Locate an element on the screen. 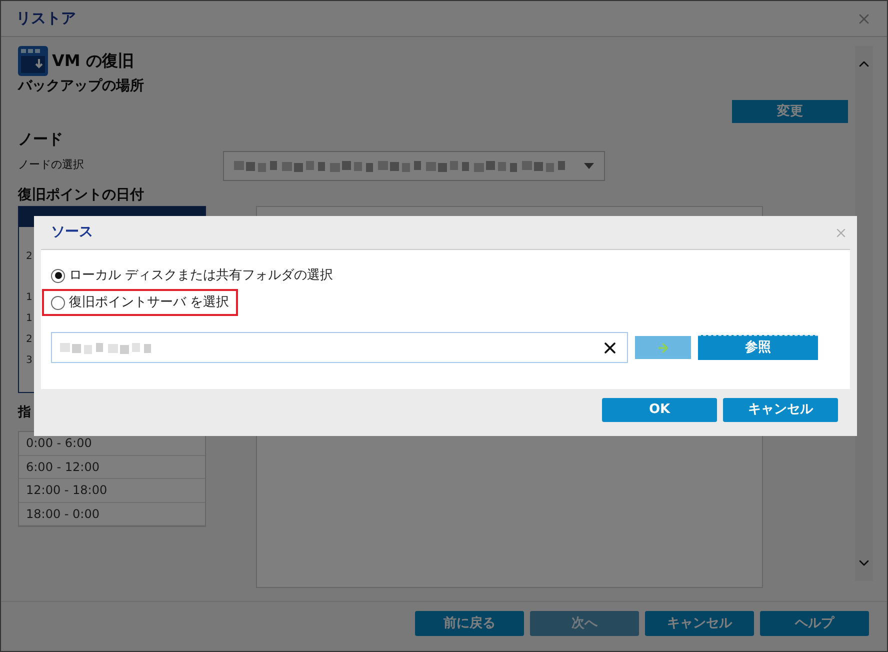  source-path-field is located at coordinates (339, 347).